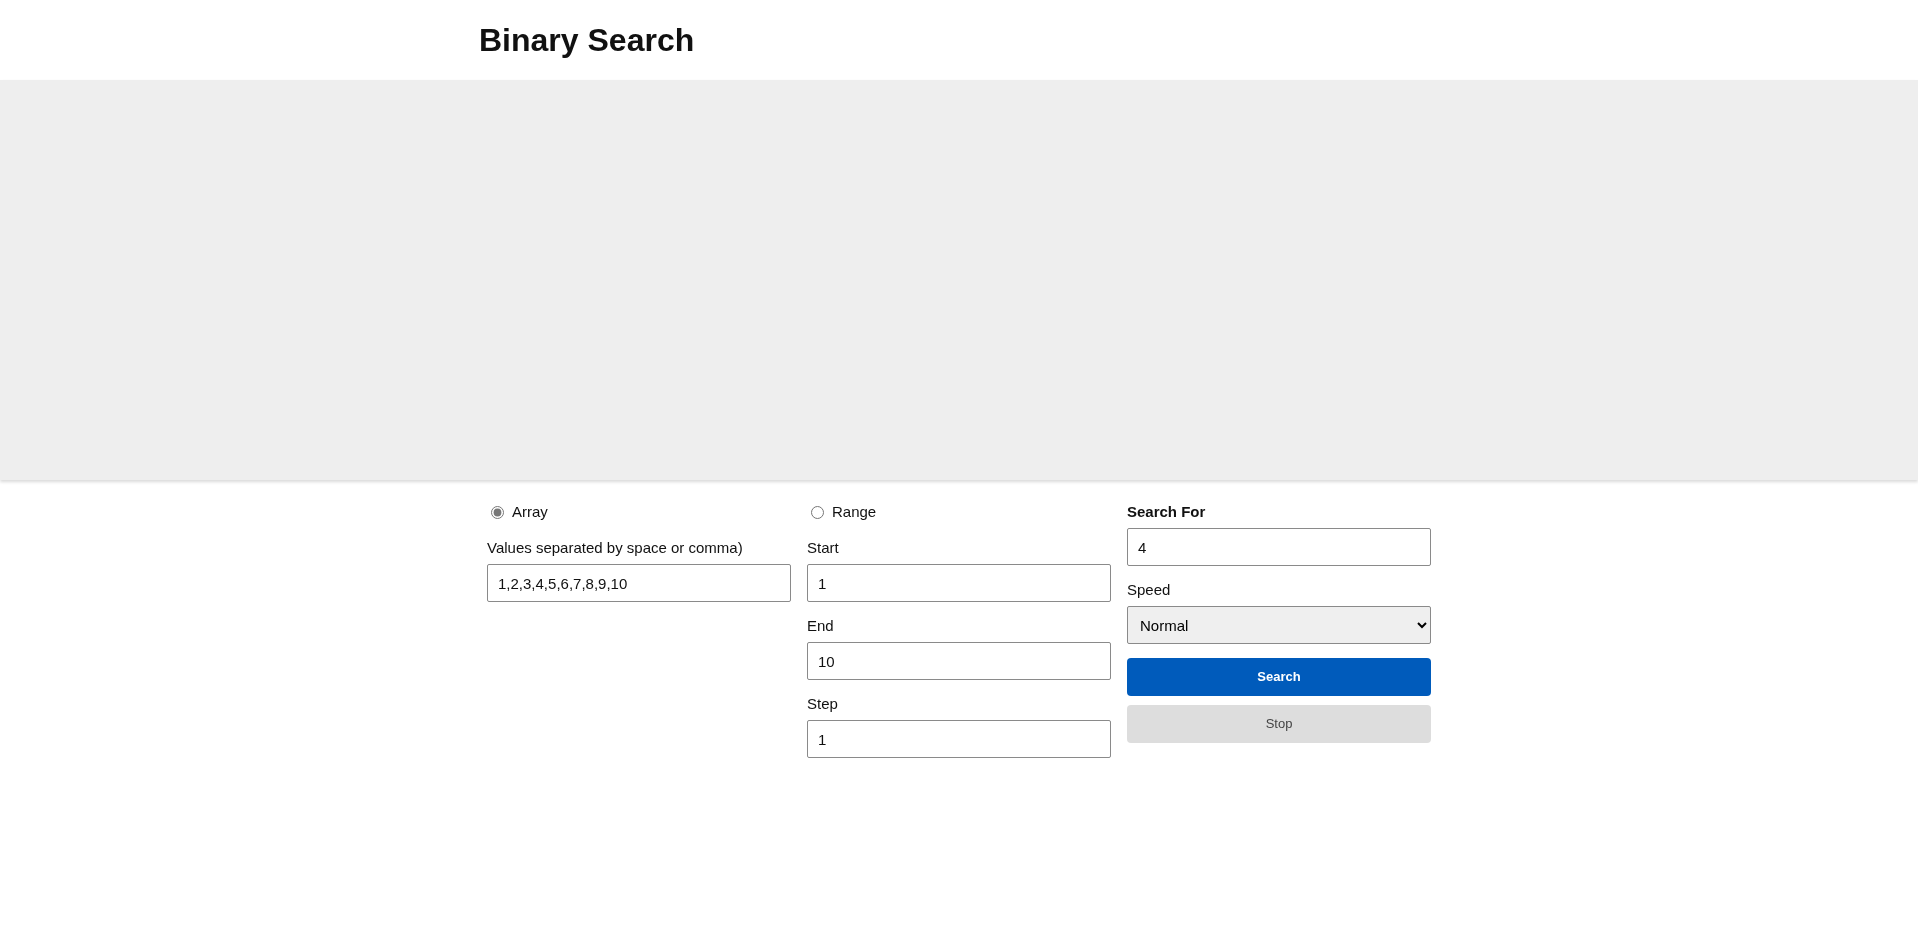 The image size is (1918, 928). I want to click on radio-label: Array, so click(530, 511).